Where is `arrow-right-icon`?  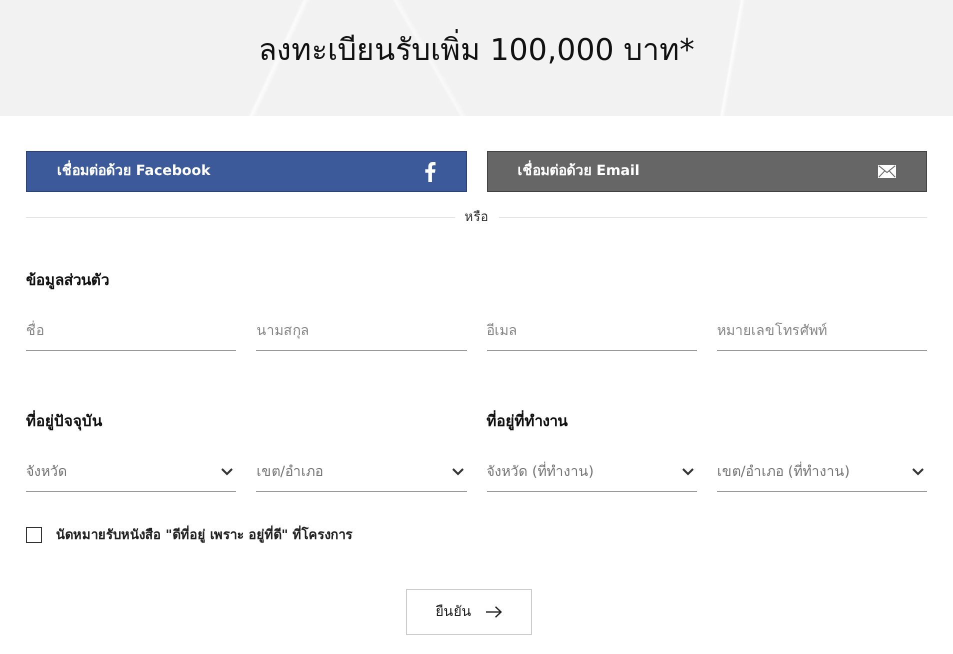 arrow-right-icon is located at coordinates (494, 612).